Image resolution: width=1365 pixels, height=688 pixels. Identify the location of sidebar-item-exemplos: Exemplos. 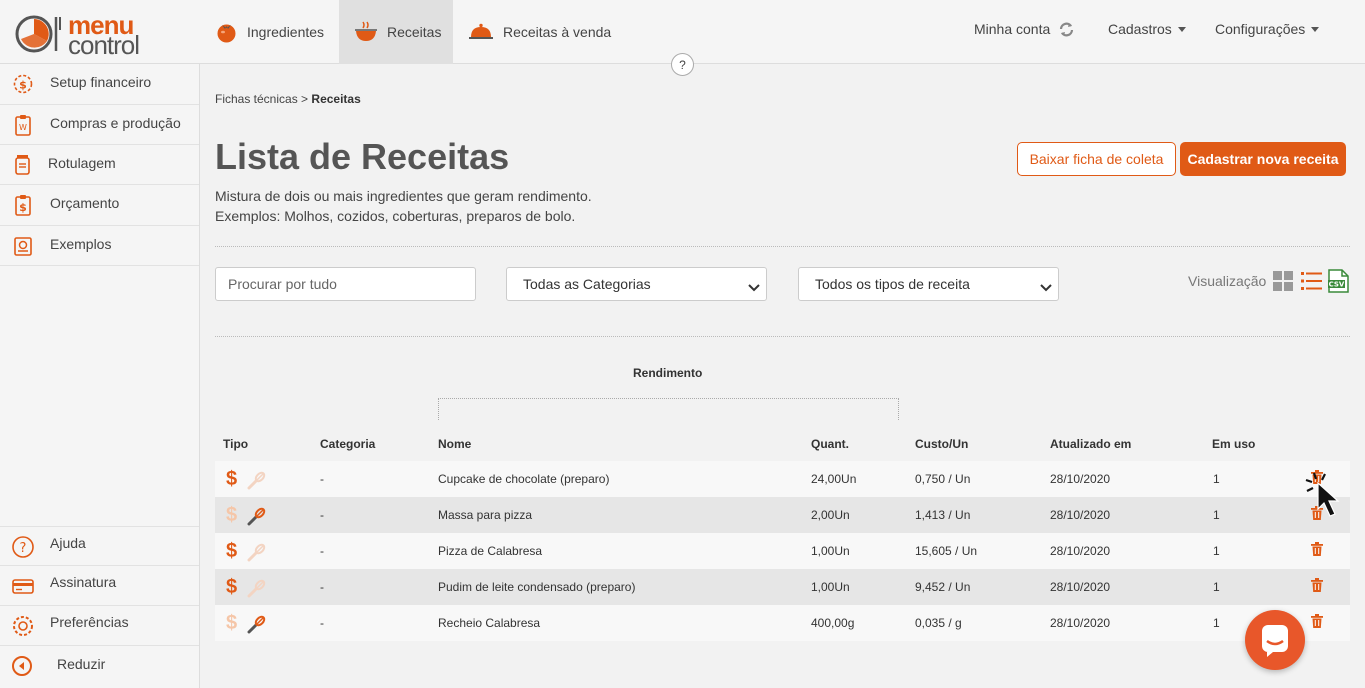
(99, 246).